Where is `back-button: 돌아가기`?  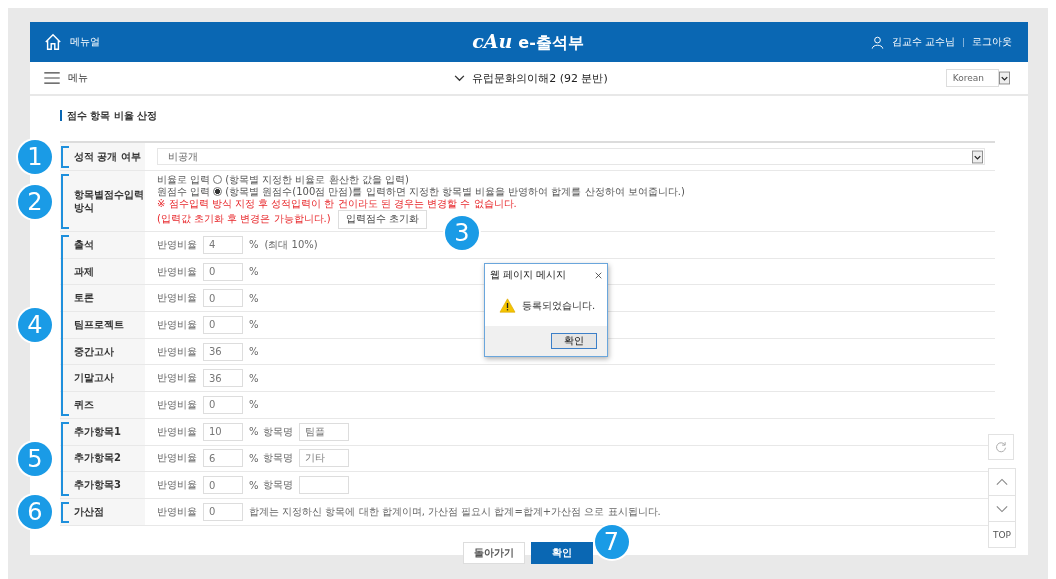 back-button: 돌아가기 is located at coordinates (493, 552).